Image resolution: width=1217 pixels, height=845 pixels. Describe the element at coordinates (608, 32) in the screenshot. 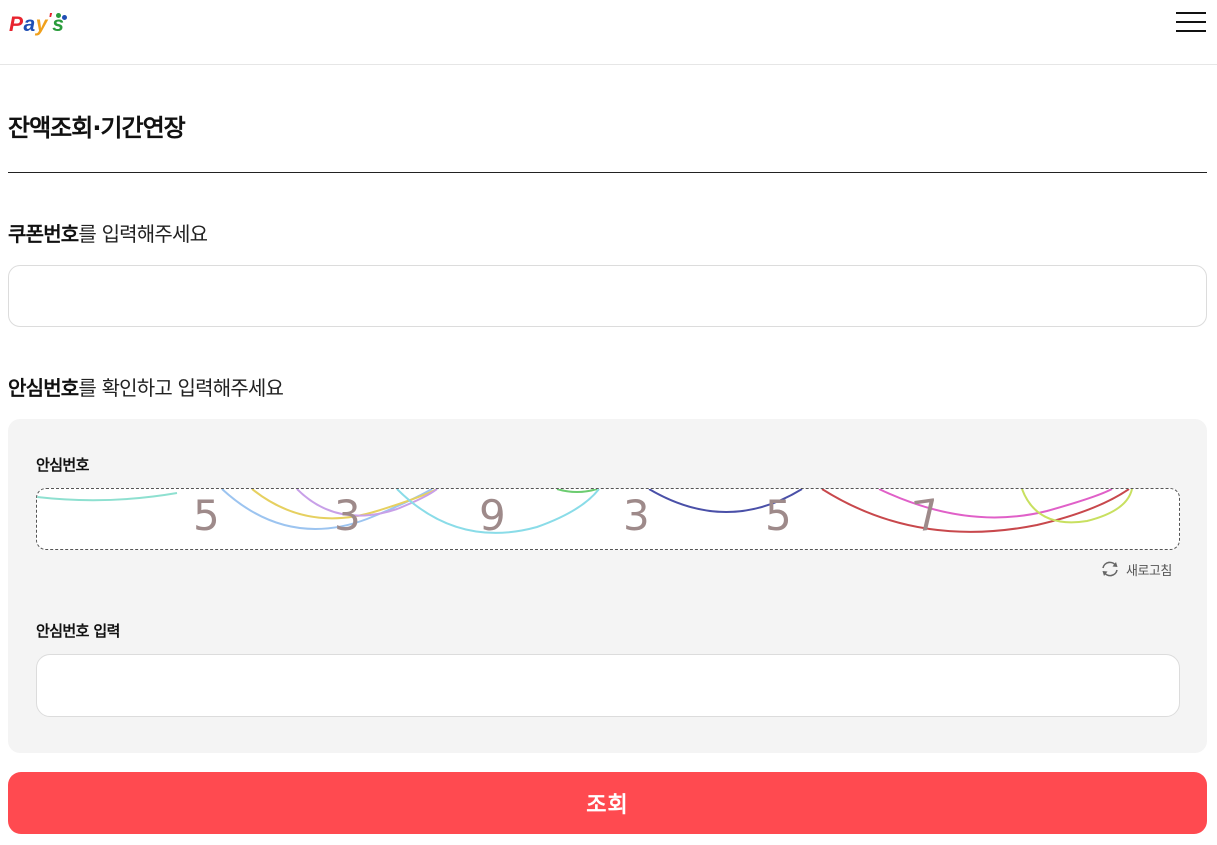

I see `site-header: Pay's` at that location.